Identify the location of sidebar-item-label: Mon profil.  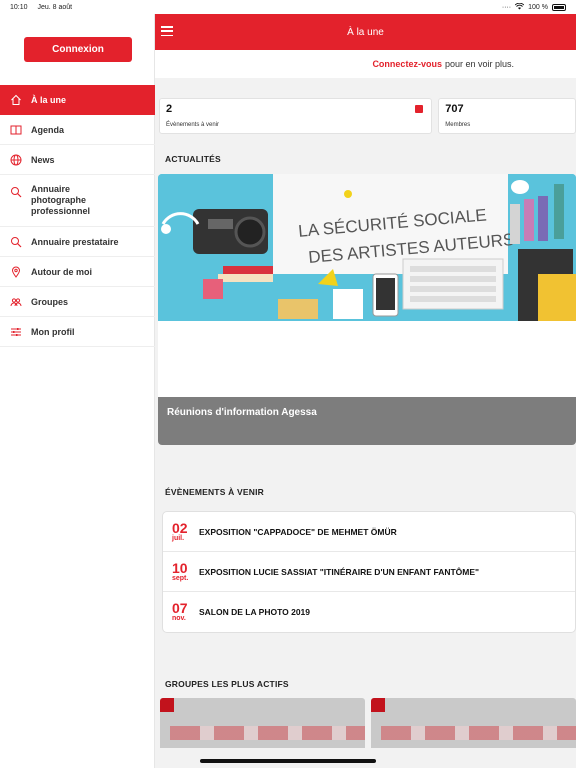
(53, 331).